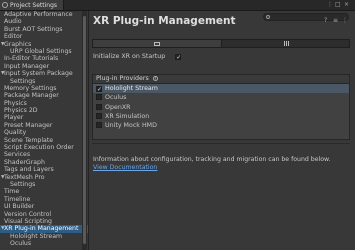 This screenshot has height=250, width=355. I want to click on sidebar-item-label: Player, so click(14, 118).